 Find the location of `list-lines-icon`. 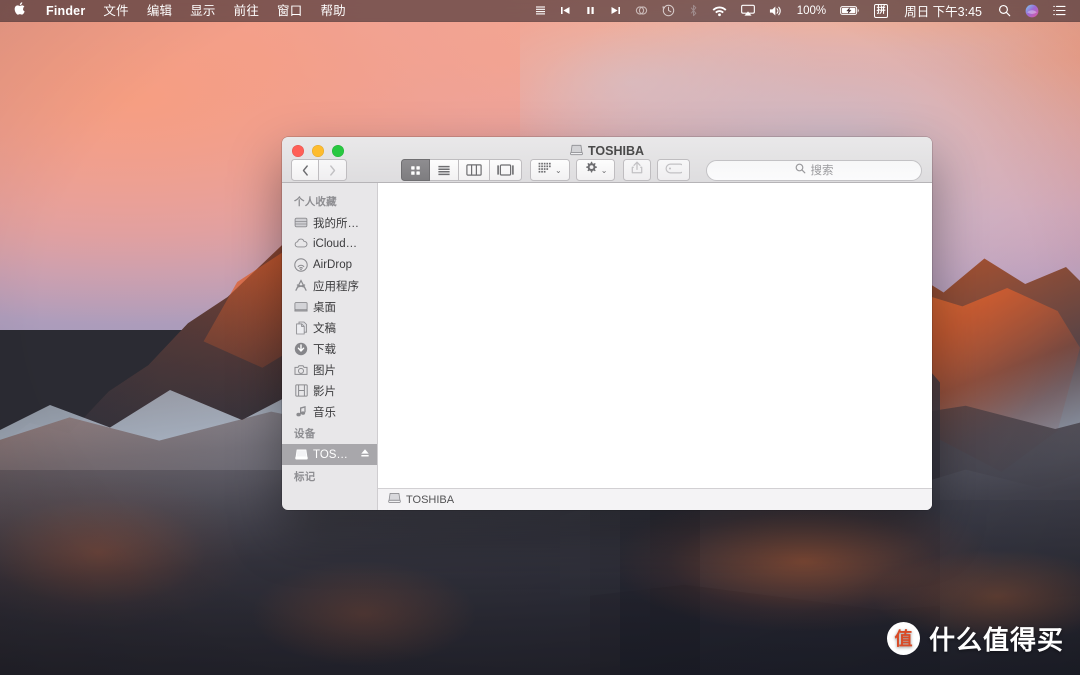

list-lines-icon is located at coordinates (540, 11).